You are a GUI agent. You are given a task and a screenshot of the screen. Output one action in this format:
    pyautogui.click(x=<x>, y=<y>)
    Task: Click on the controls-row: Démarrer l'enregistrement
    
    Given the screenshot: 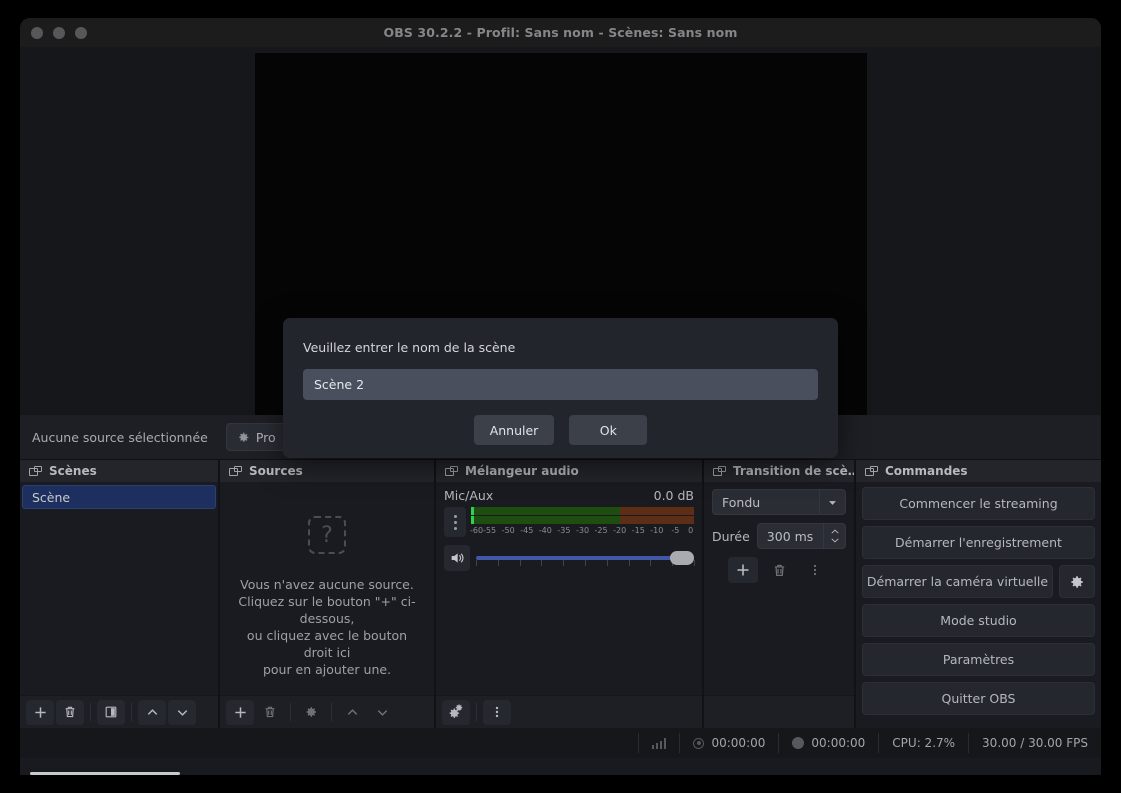 What is the action you would take?
    pyautogui.click(x=978, y=542)
    